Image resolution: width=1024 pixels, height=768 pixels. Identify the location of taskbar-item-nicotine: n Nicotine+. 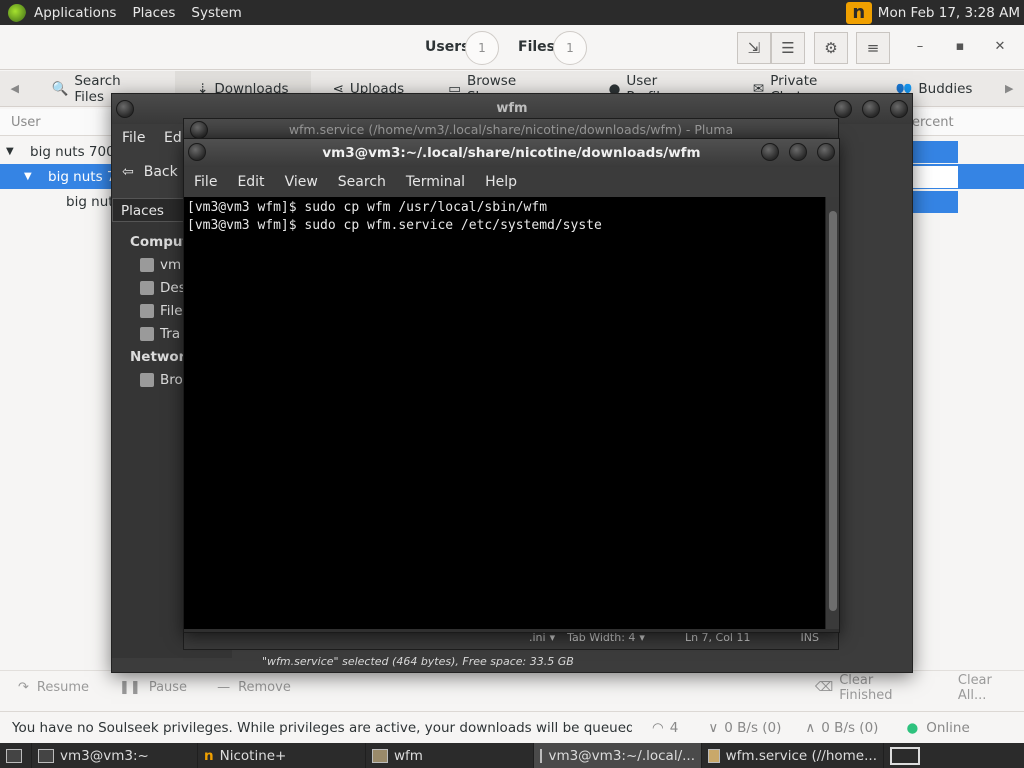
(282, 755).